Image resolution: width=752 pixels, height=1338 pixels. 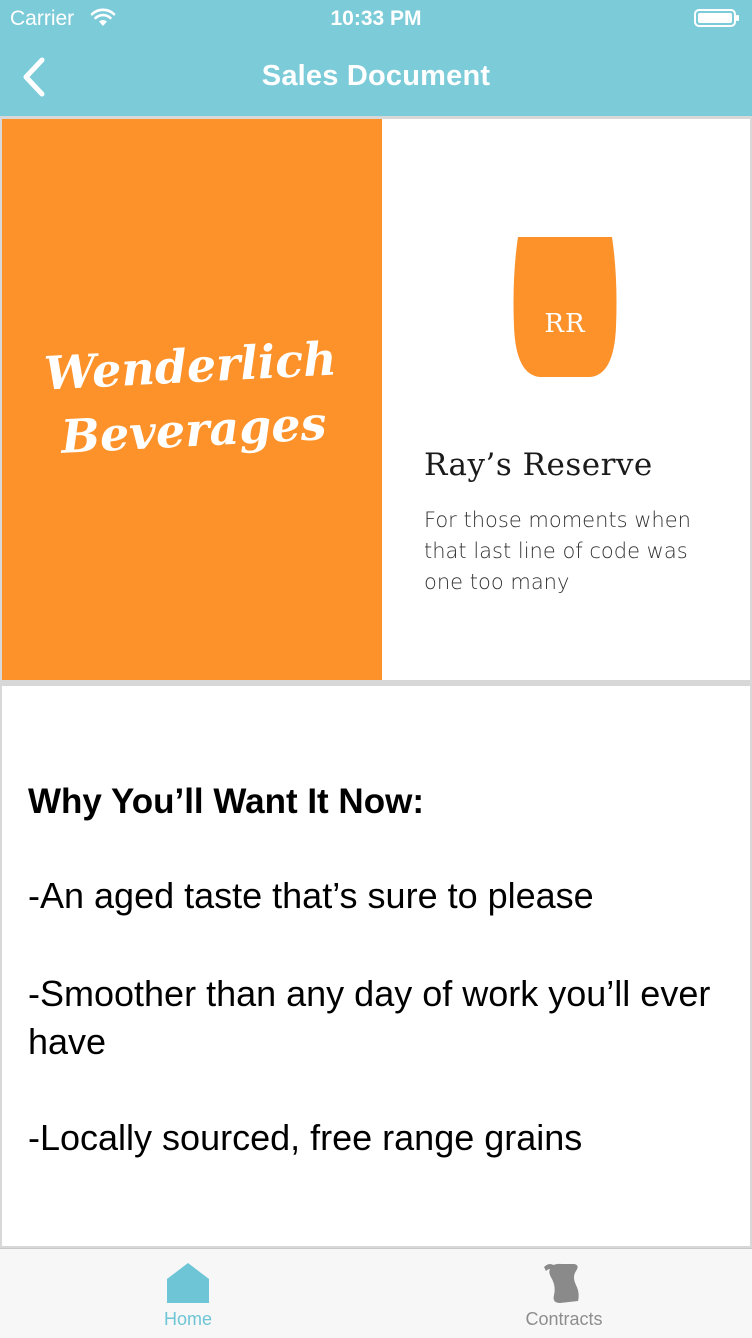 What do you see at coordinates (226, 801) in the screenshot?
I see `pitch-heading: Why You’ll Want It Now:` at bounding box center [226, 801].